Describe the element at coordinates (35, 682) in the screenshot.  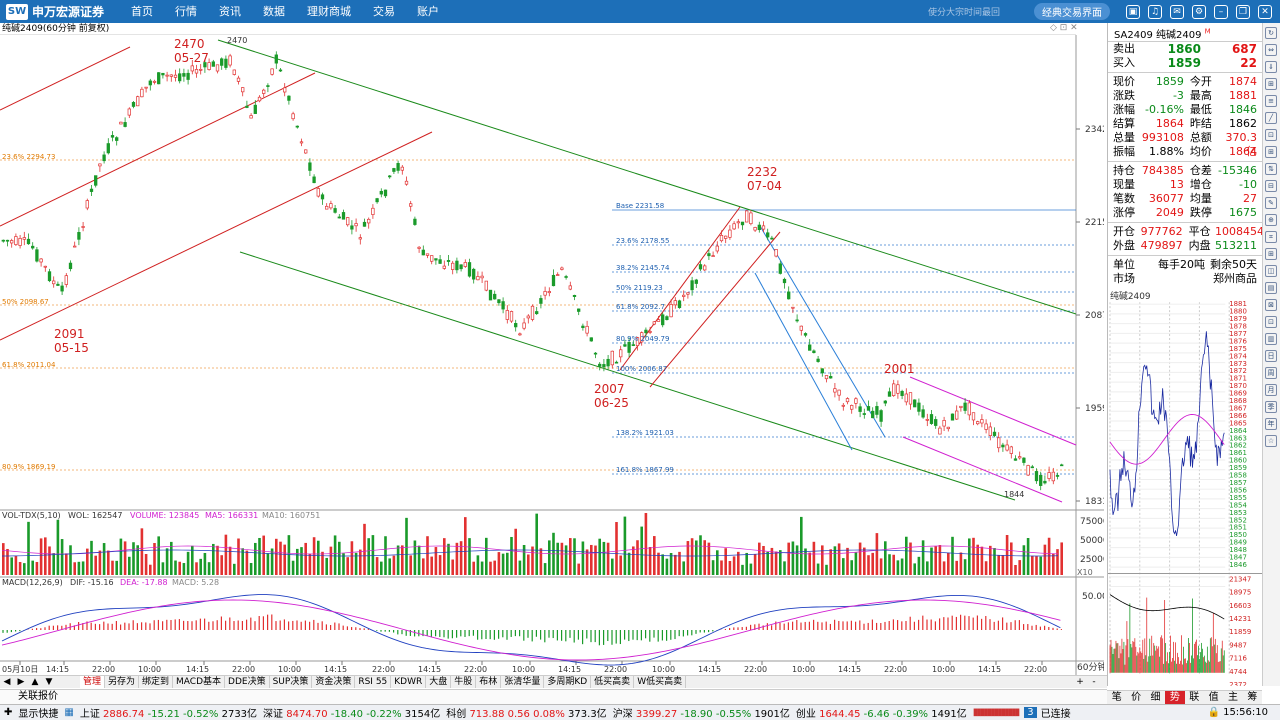
I see `up-arrow-icon: ▲` at that location.